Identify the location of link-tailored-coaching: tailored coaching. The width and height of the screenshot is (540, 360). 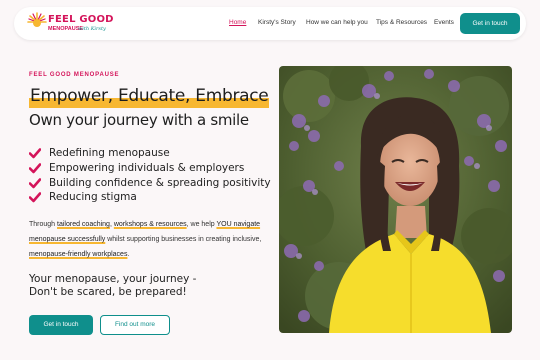
(83, 224).